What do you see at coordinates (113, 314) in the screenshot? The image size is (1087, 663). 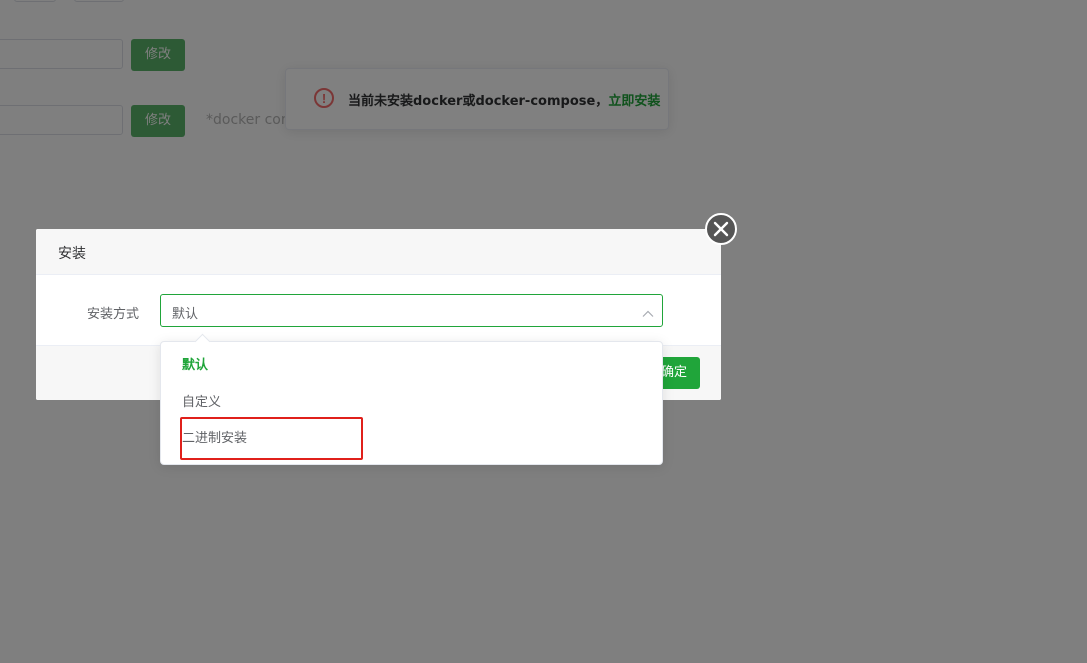 I see `install-method-label: 安装方式` at bounding box center [113, 314].